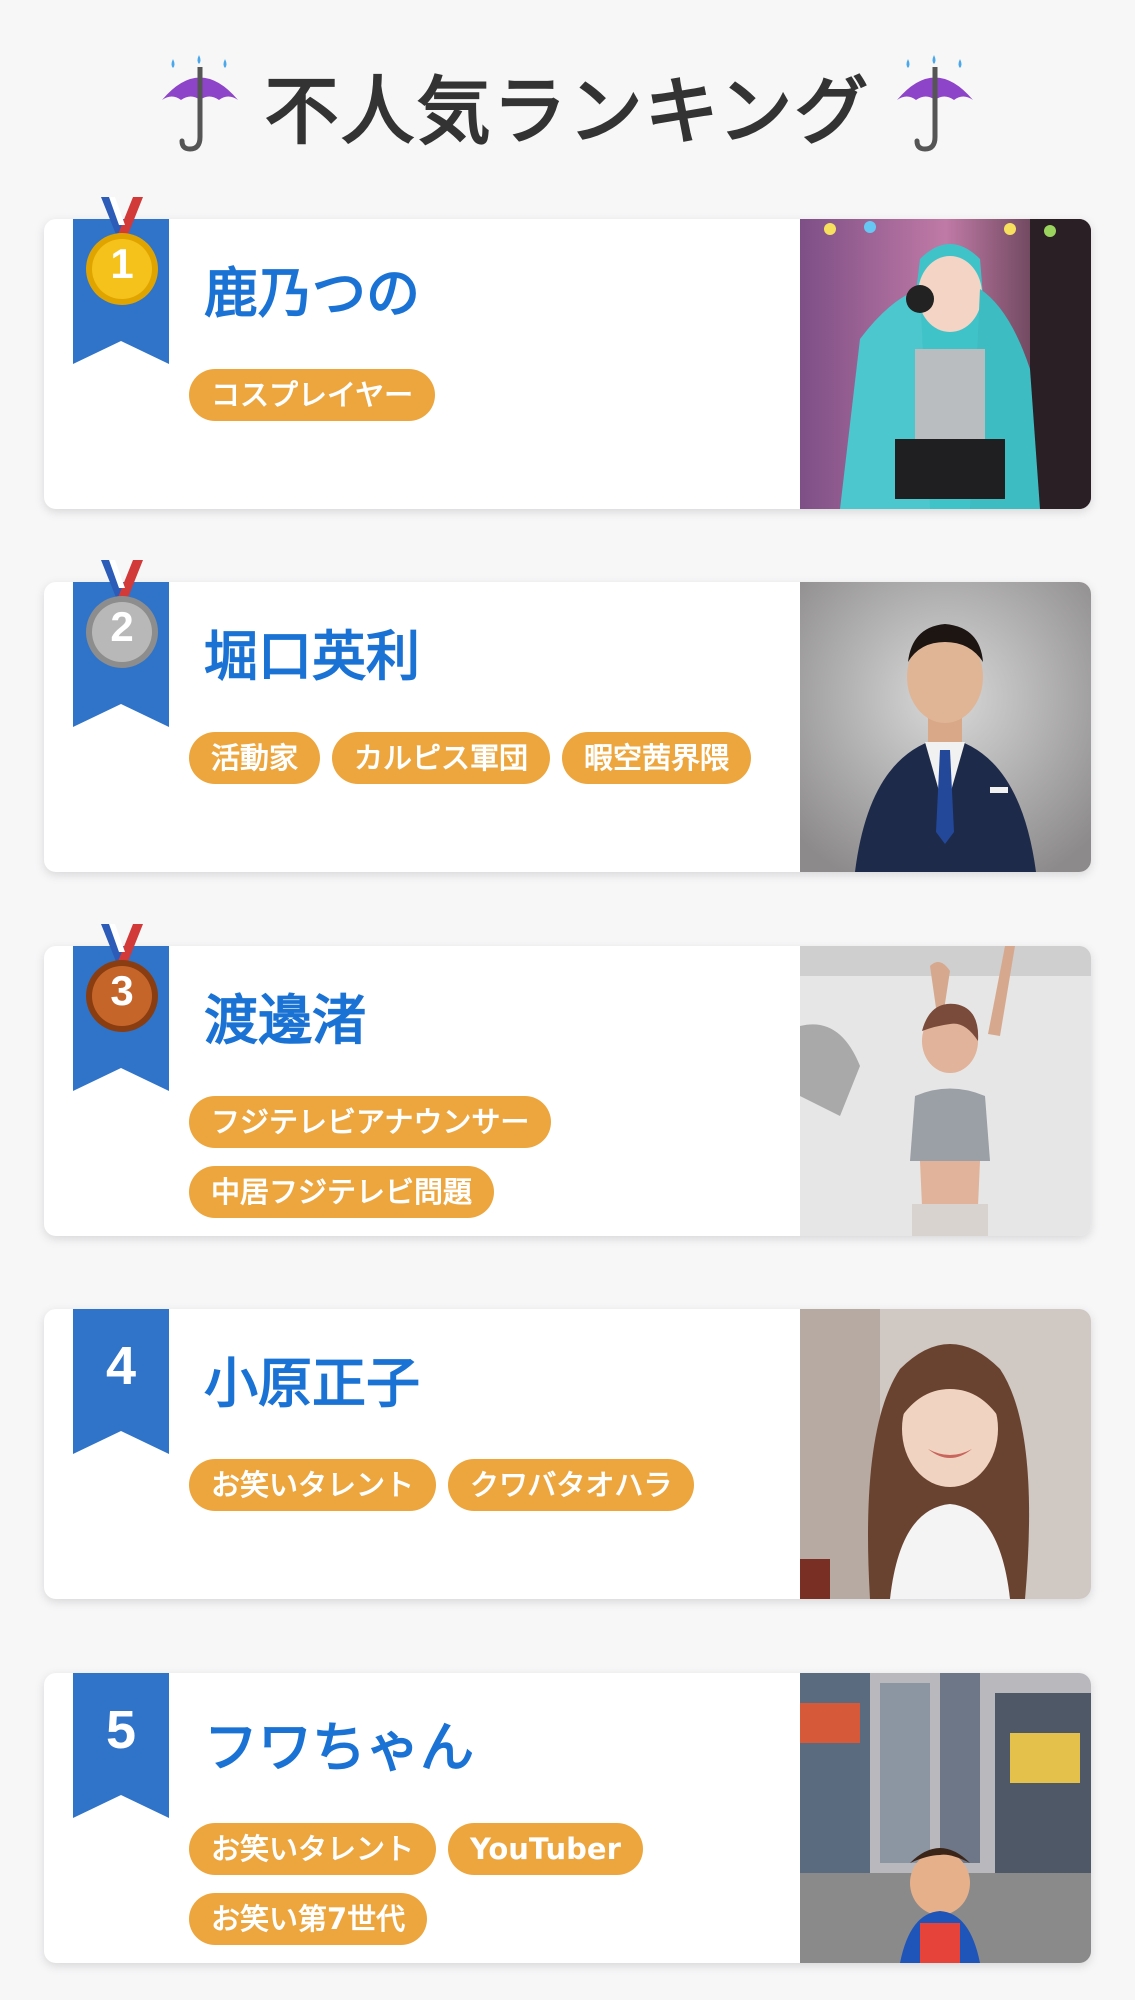  I want to click on tag-chip: お笑い第7世代, so click(308, 1919).